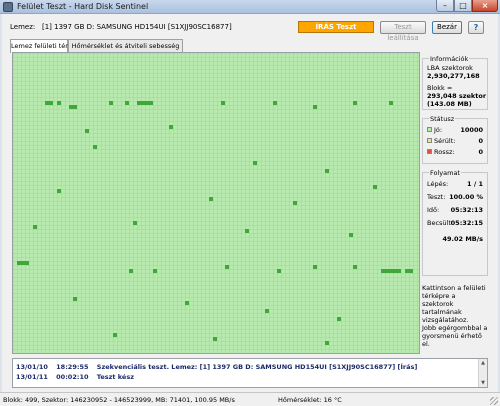 This screenshot has height=406, width=500. What do you see at coordinates (250, 7) in the screenshot?
I see `title-bar: Felület Teszt - Hard Disk Sentinel – □ ×` at bounding box center [250, 7].